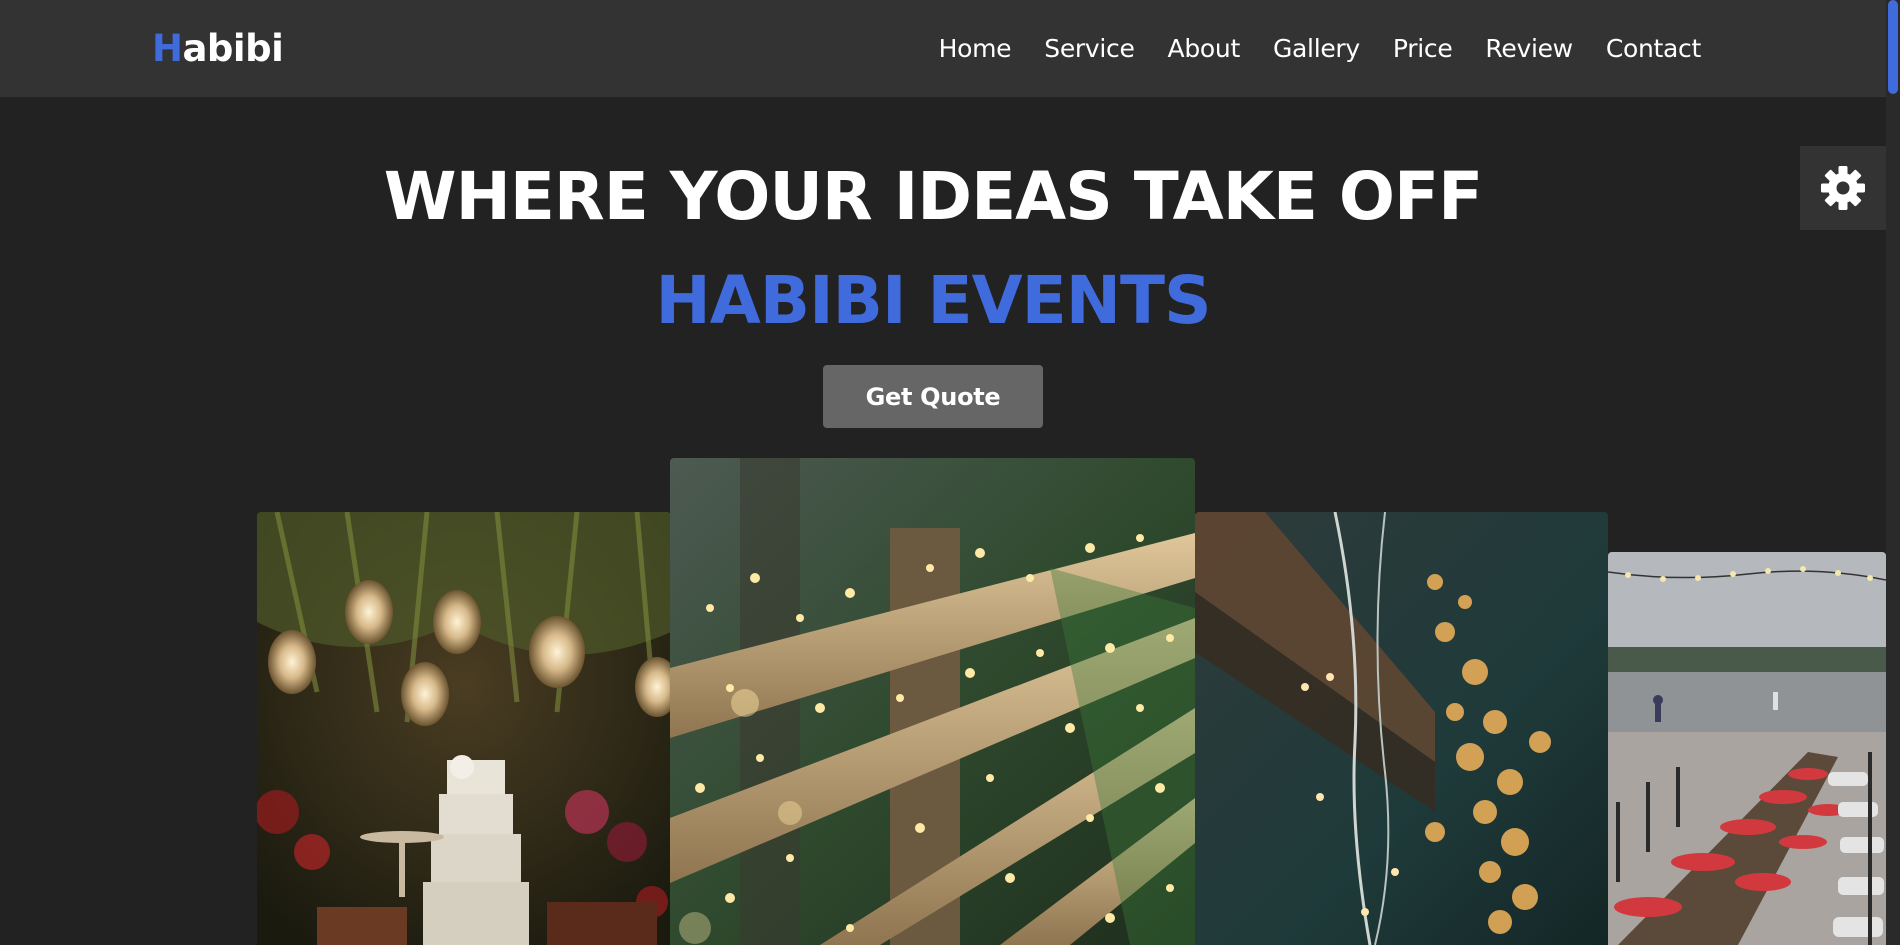 Image resolution: width=1900 pixels, height=945 pixels. Describe the element at coordinates (1316, 48) in the screenshot. I see `nav-link-gallery: Gallery` at that location.